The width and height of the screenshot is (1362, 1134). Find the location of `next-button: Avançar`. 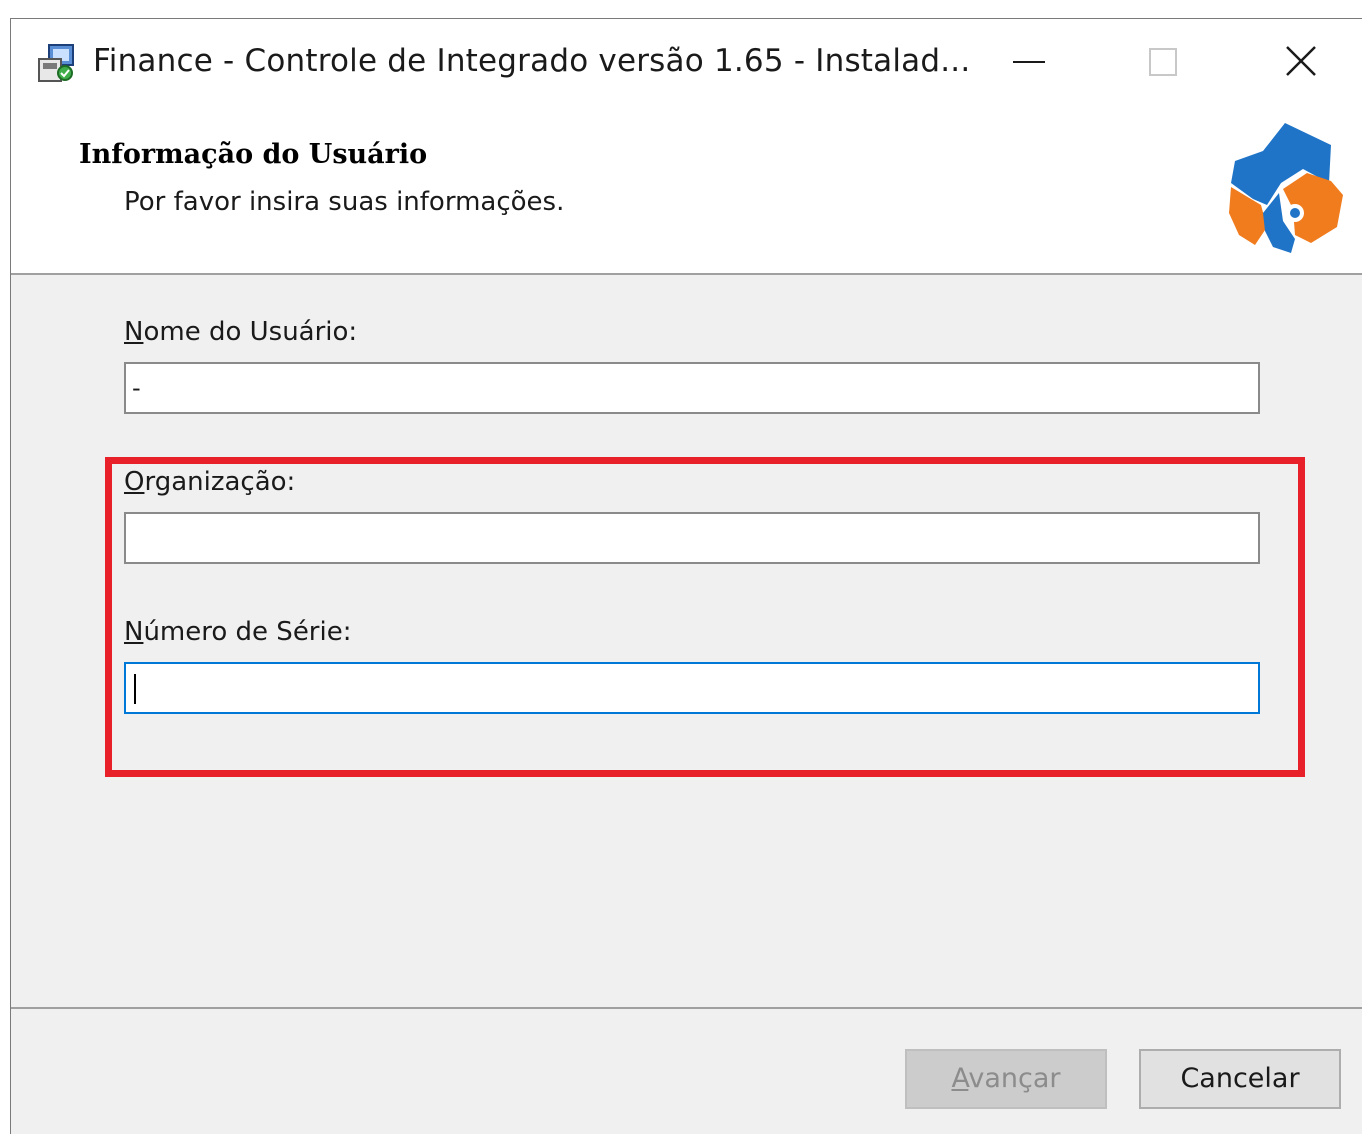

next-button: Avançar is located at coordinates (1006, 1079).